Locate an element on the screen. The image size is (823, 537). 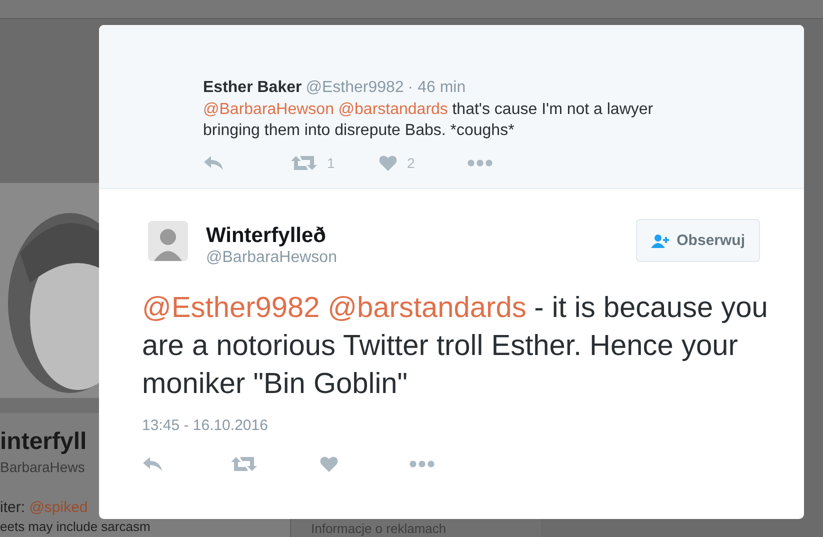
profile-handle: BarbaraHews is located at coordinates (42, 467).